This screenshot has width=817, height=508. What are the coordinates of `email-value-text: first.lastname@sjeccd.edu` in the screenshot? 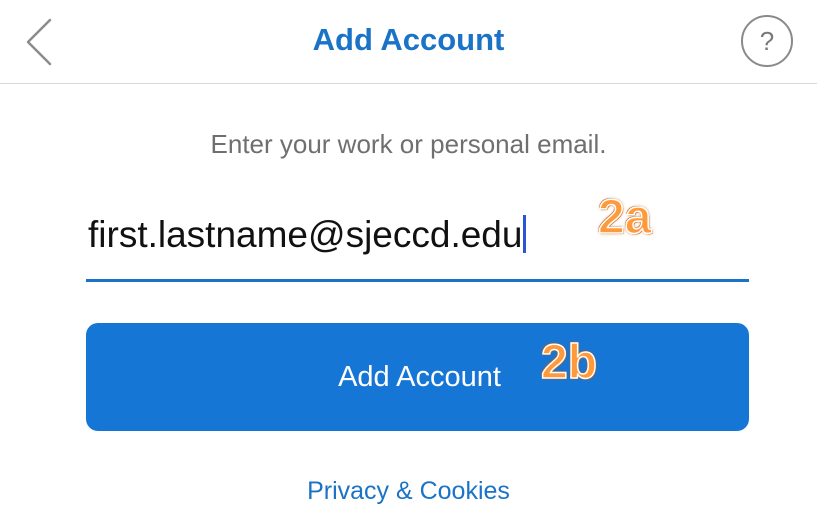 It's located at (305, 234).